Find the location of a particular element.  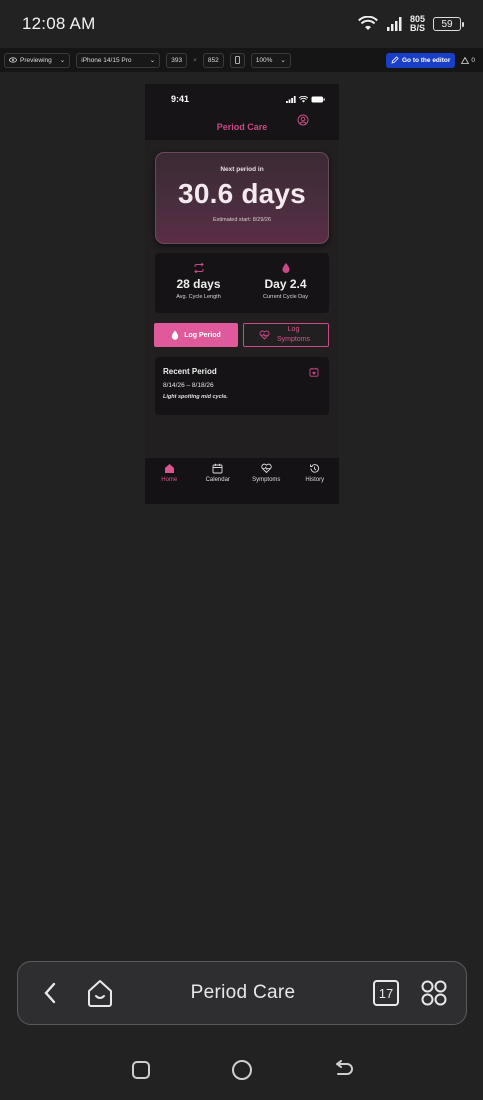

go-to-editor-button: Go to the editor is located at coordinates (420, 60).